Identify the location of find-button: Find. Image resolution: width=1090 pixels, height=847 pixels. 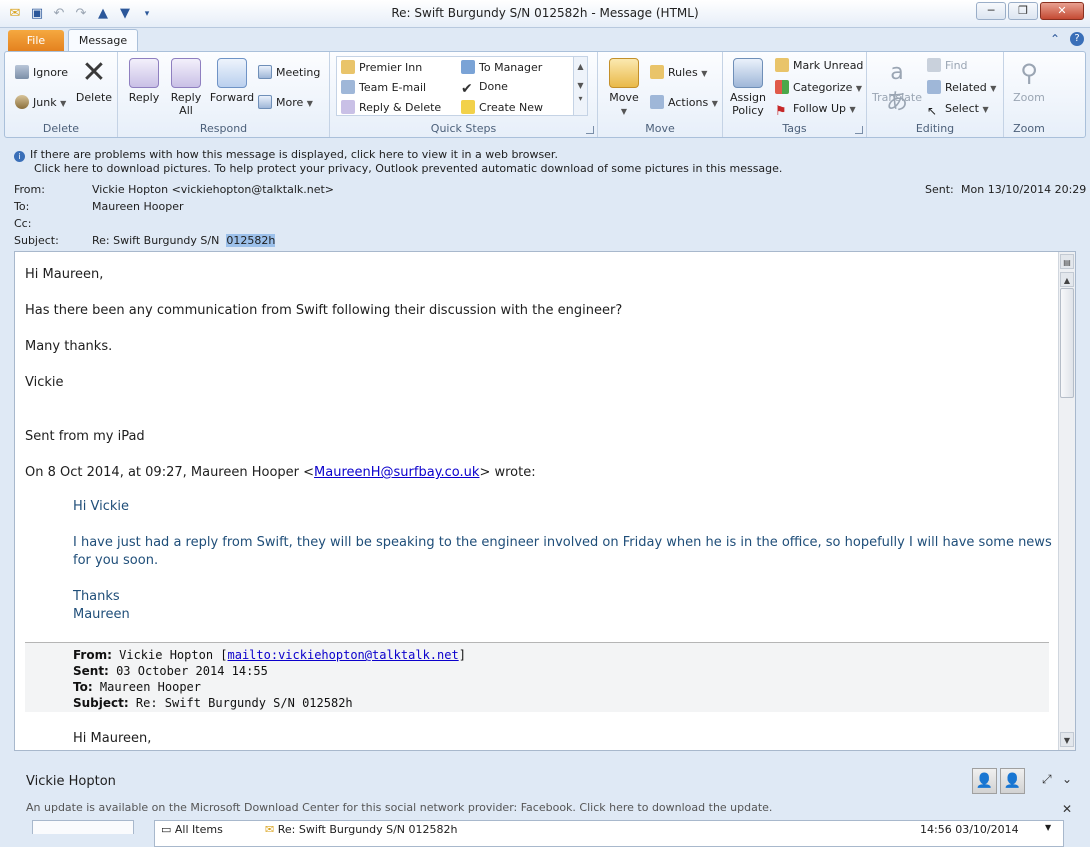
(947, 65).